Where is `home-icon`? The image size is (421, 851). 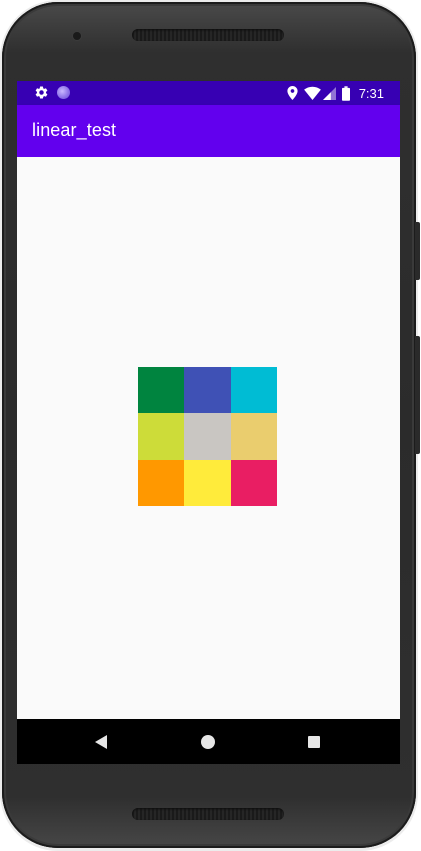
home-icon is located at coordinates (208, 742).